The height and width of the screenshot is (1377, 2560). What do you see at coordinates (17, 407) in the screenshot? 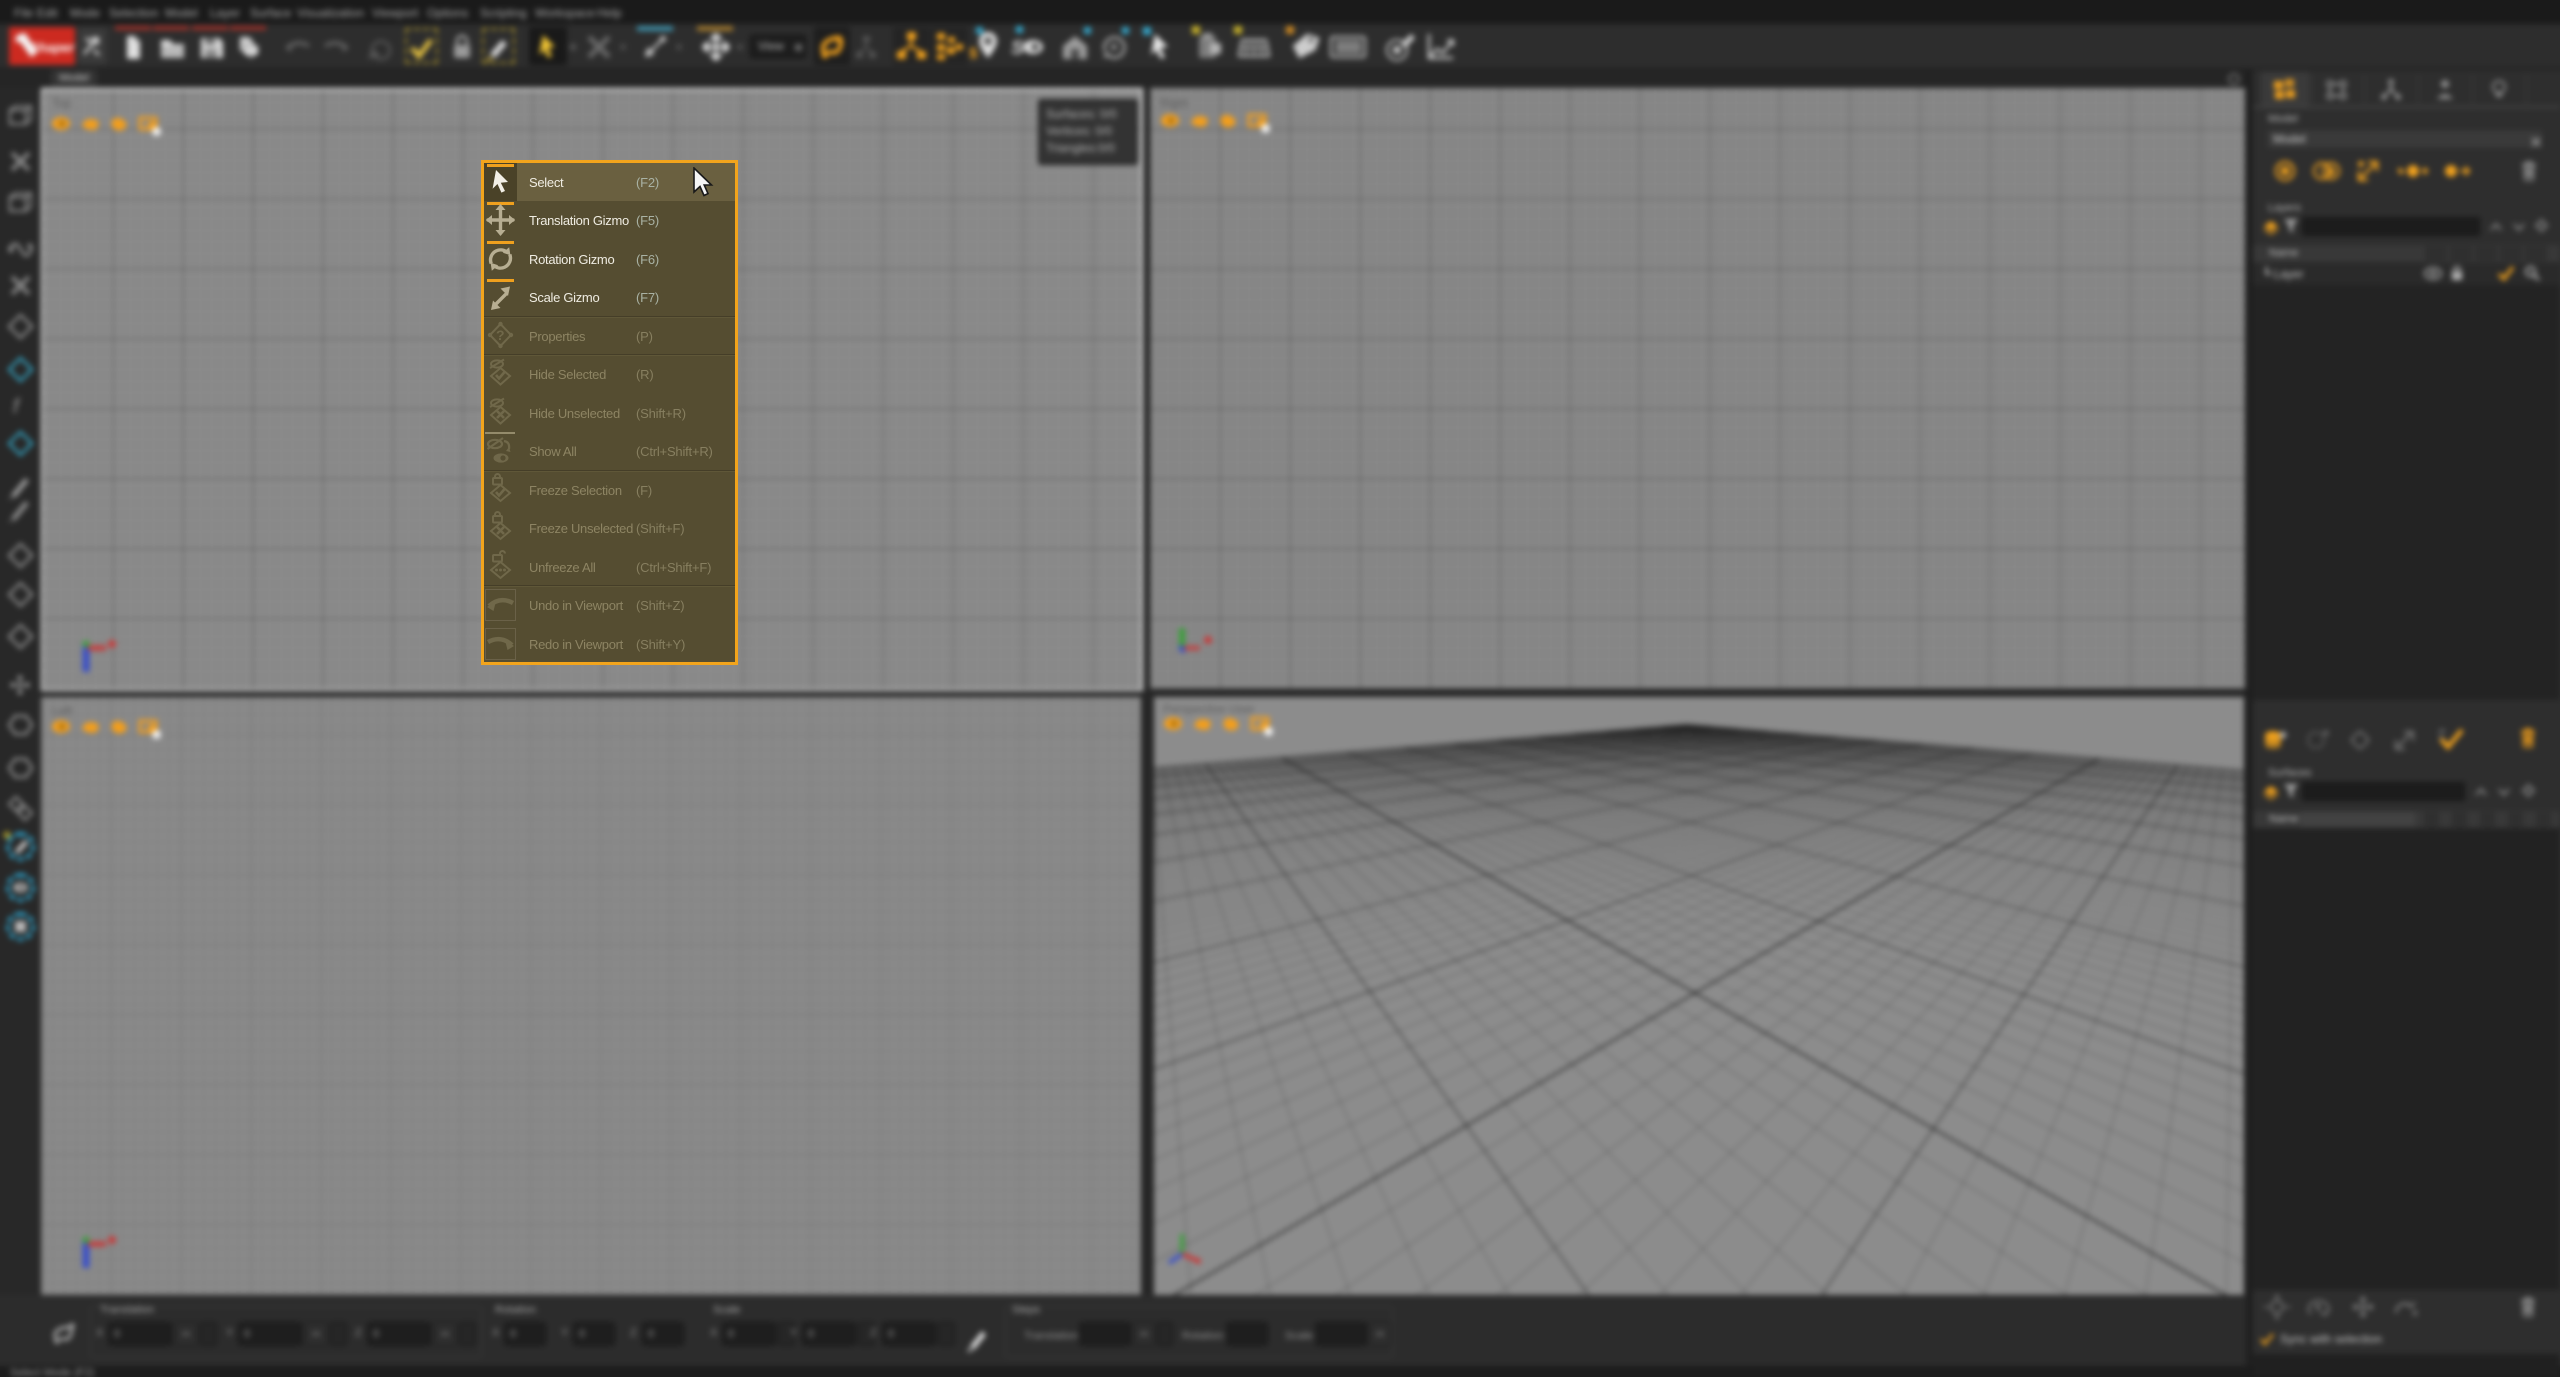
I see `svg-text: f` at bounding box center [17, 407].